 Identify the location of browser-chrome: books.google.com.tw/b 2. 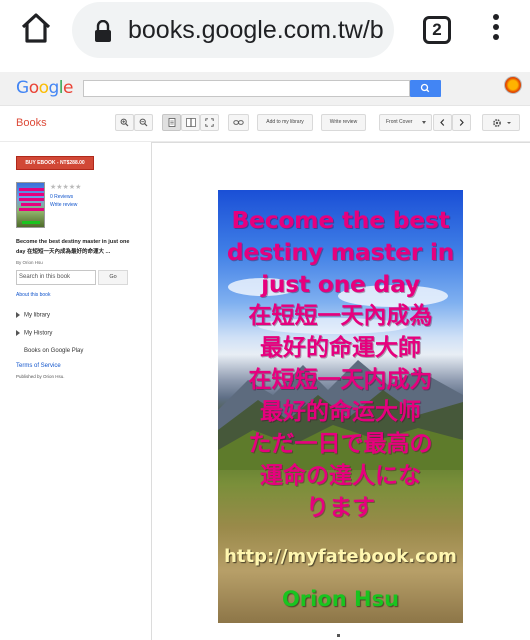
(265, 36).